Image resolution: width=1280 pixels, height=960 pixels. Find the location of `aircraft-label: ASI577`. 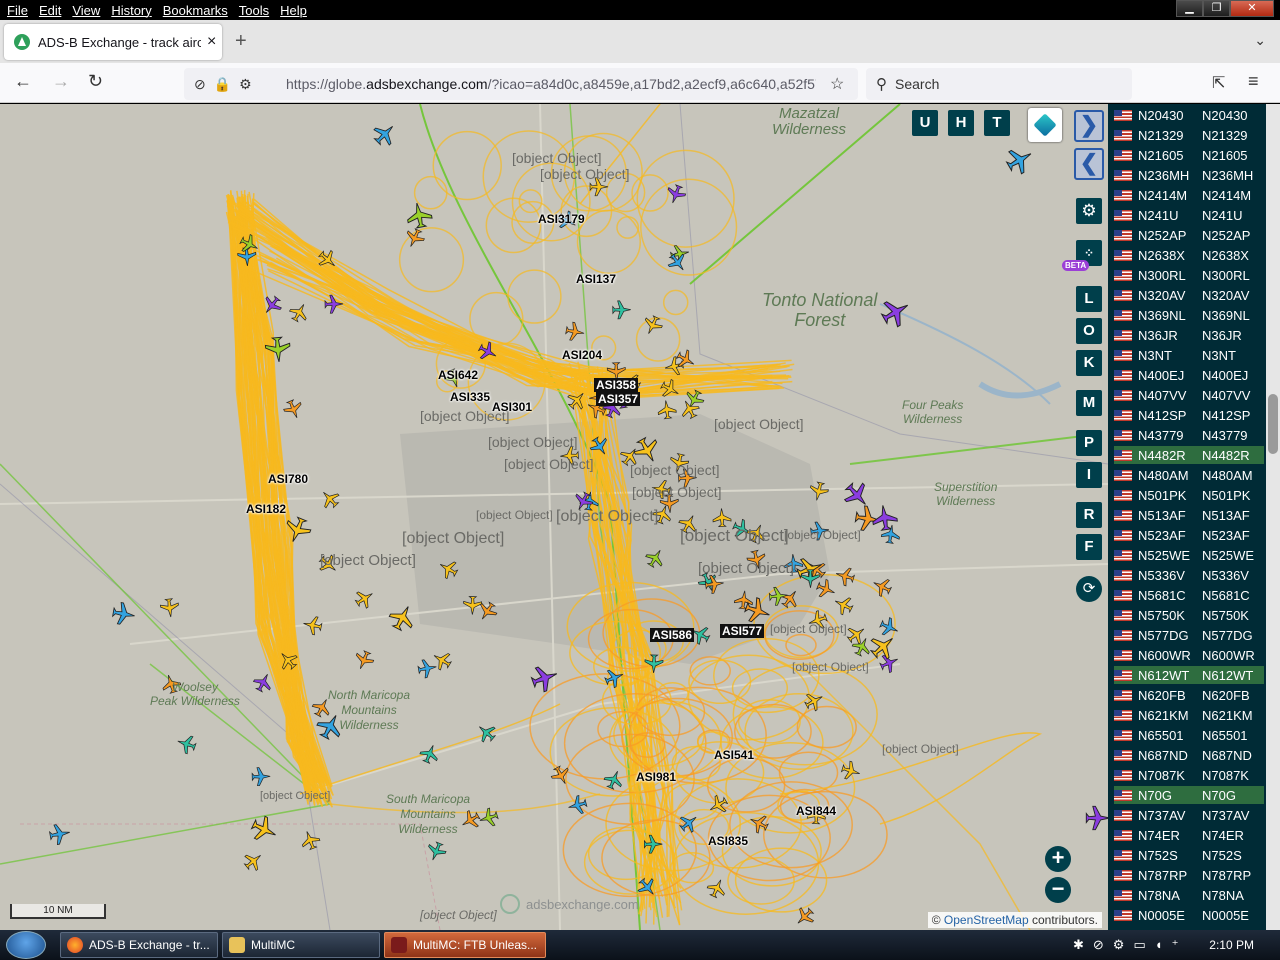

aircraft-label: ASI577 is located at coordinates (742, 631).